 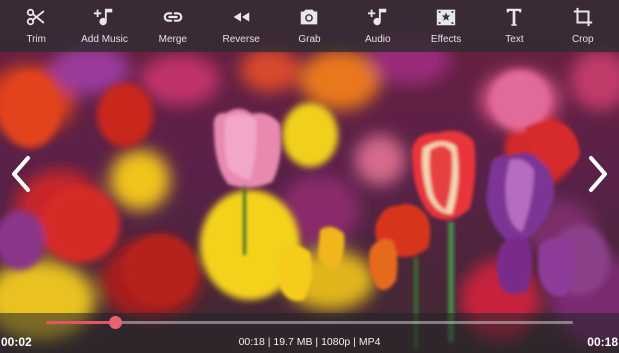 What do you see at coordinates (582, 39) in the screenshot?
I see `crop-label: Crop` at bounding box center [582, 39].